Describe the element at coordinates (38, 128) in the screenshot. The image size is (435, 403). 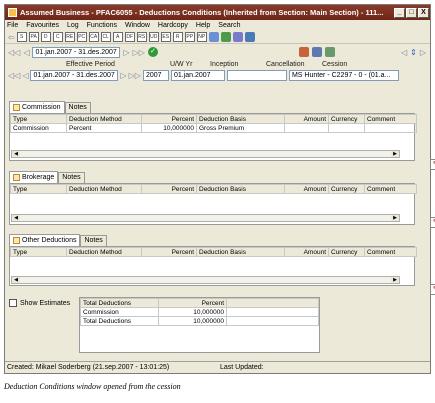
I see `type-cell: Commission` at that location.